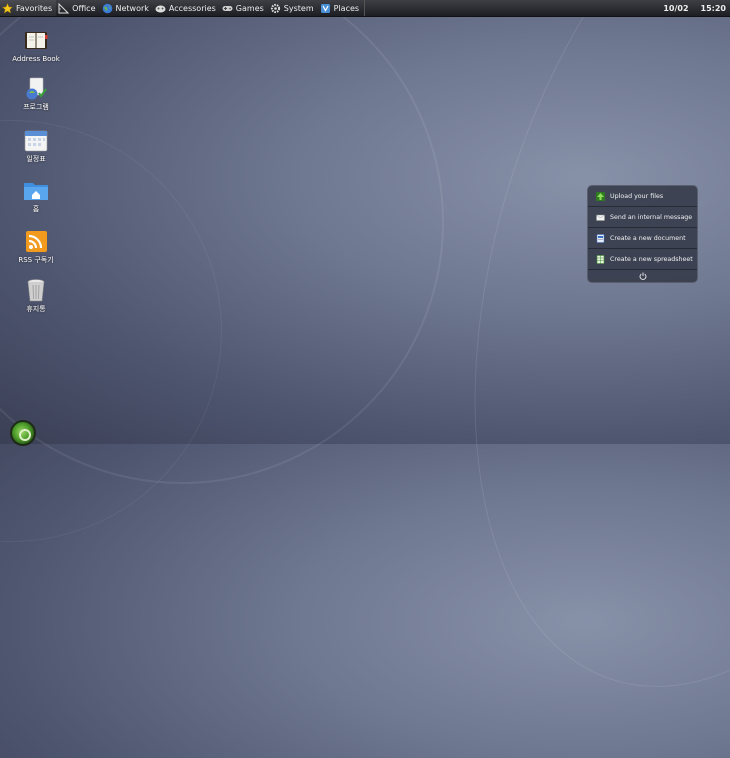  Describe the element at coordinates (227, 8) in the screenshot. I see `gamepad-icon` at that location.